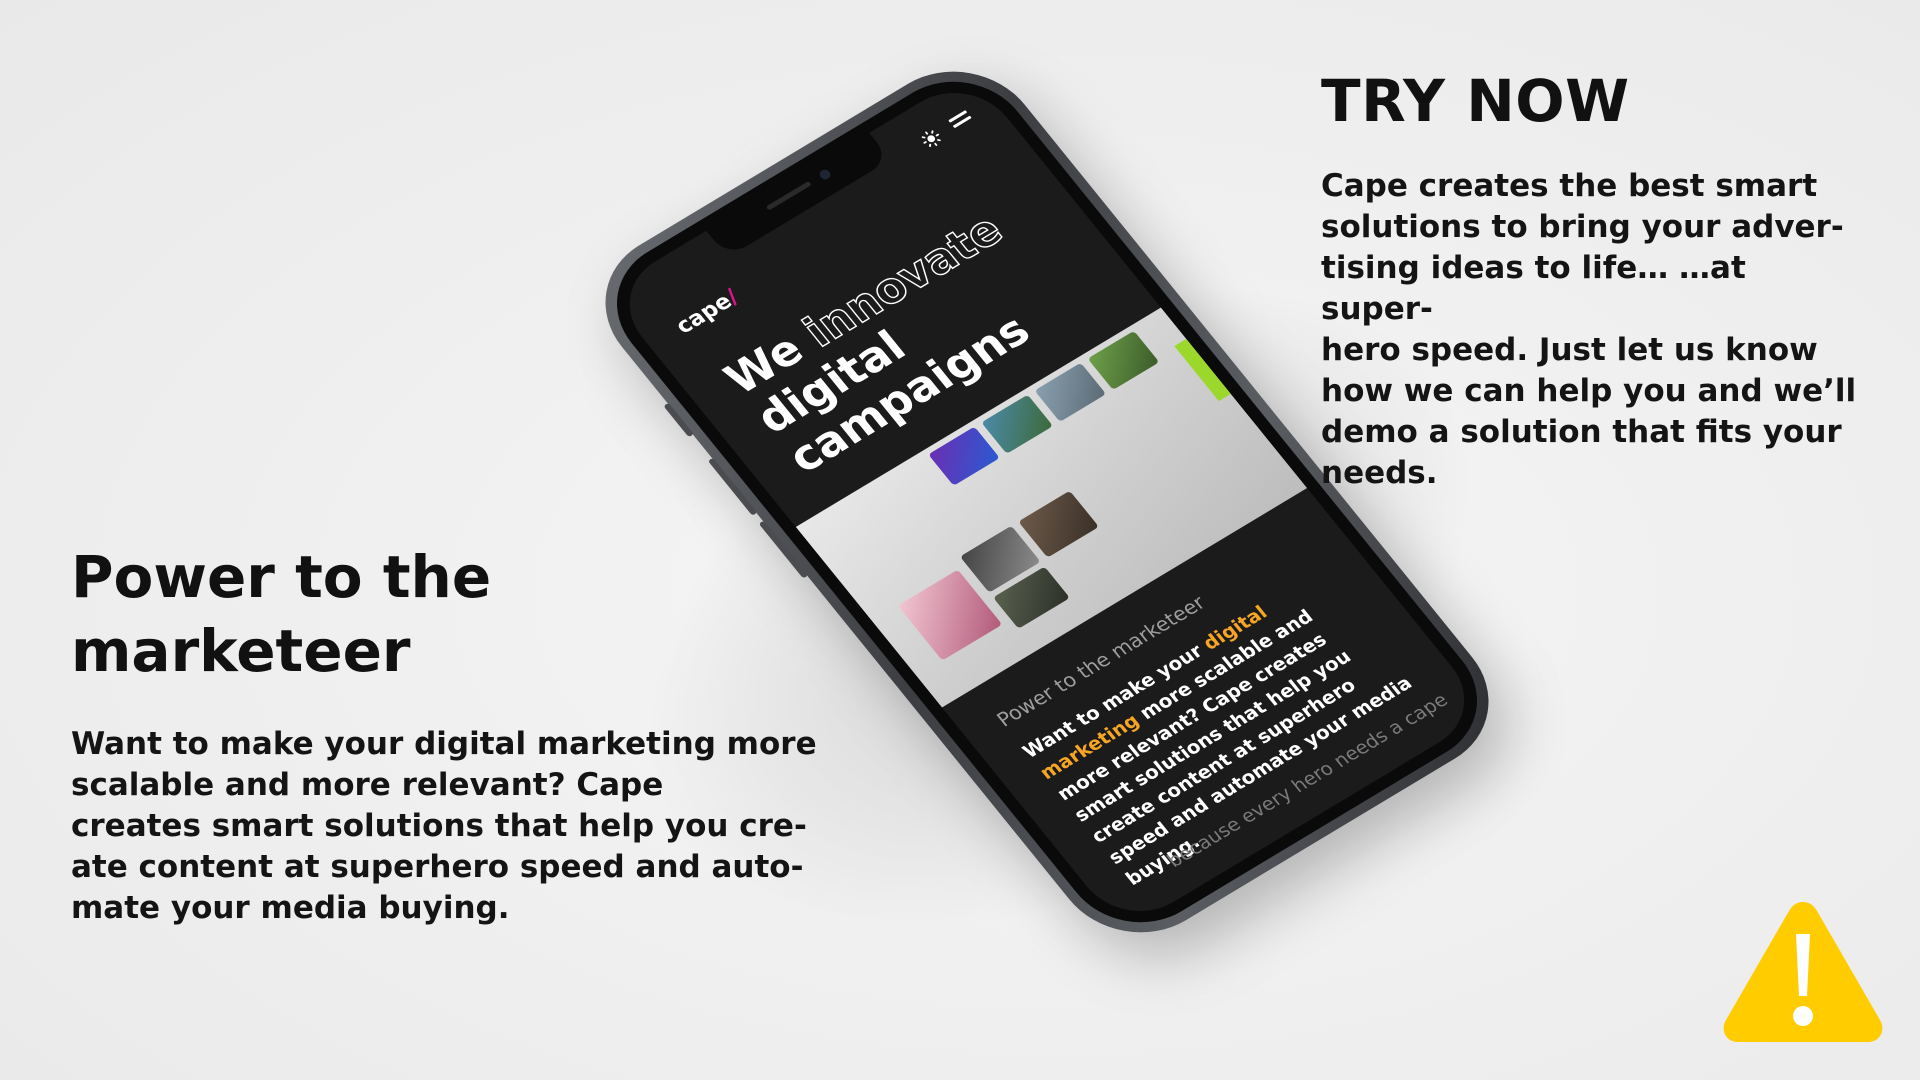  I want to click on cape-logo: cape/, so click(707, 312).